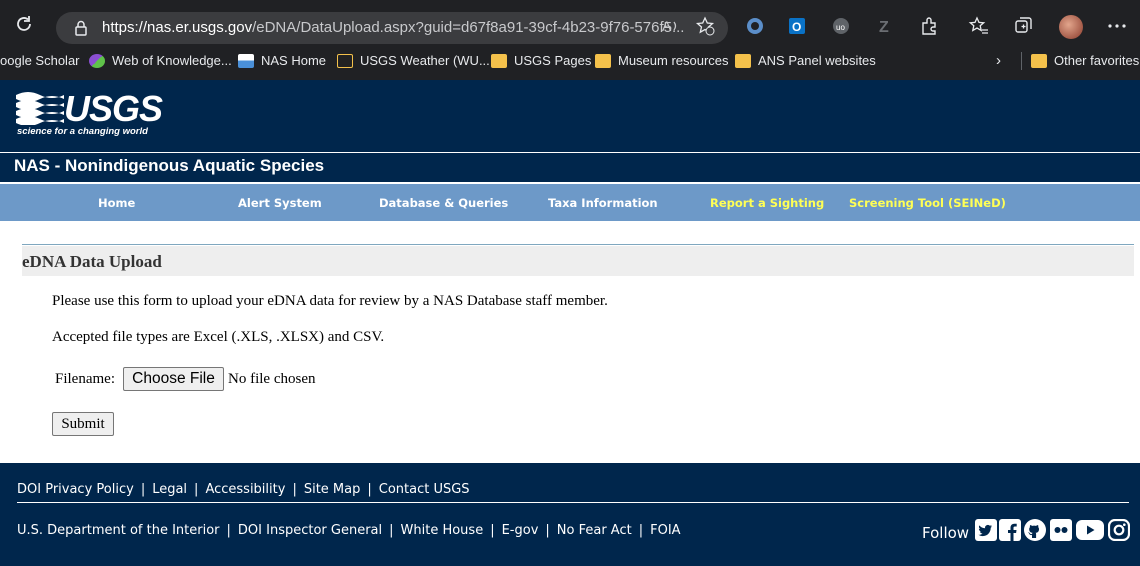 The height and width of the screenshot is (566, 1140). Describe the element at coordinates (173, 379) in the screenshot. I see `choose-file-button: Choose File` at that location.